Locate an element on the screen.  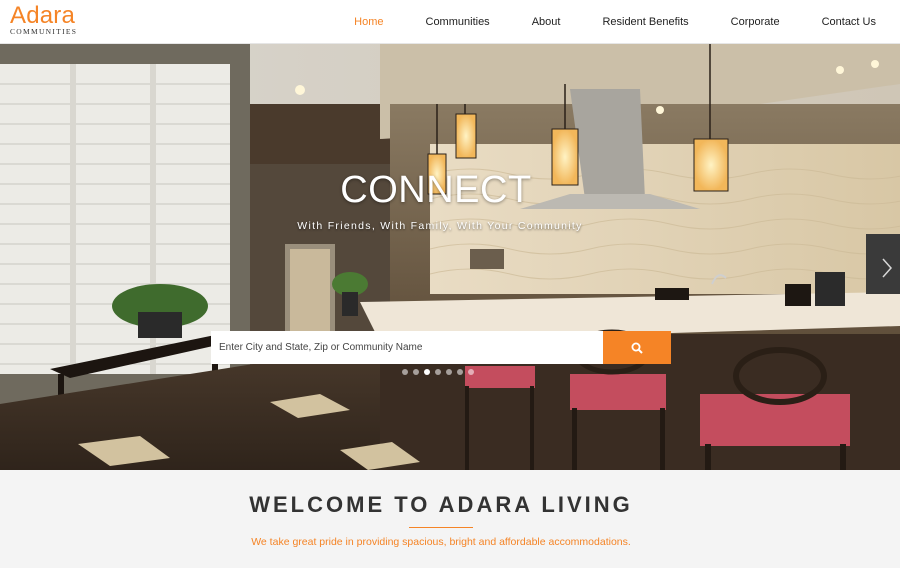
hero-title: CONNECT is located at coordinates (436, 190).